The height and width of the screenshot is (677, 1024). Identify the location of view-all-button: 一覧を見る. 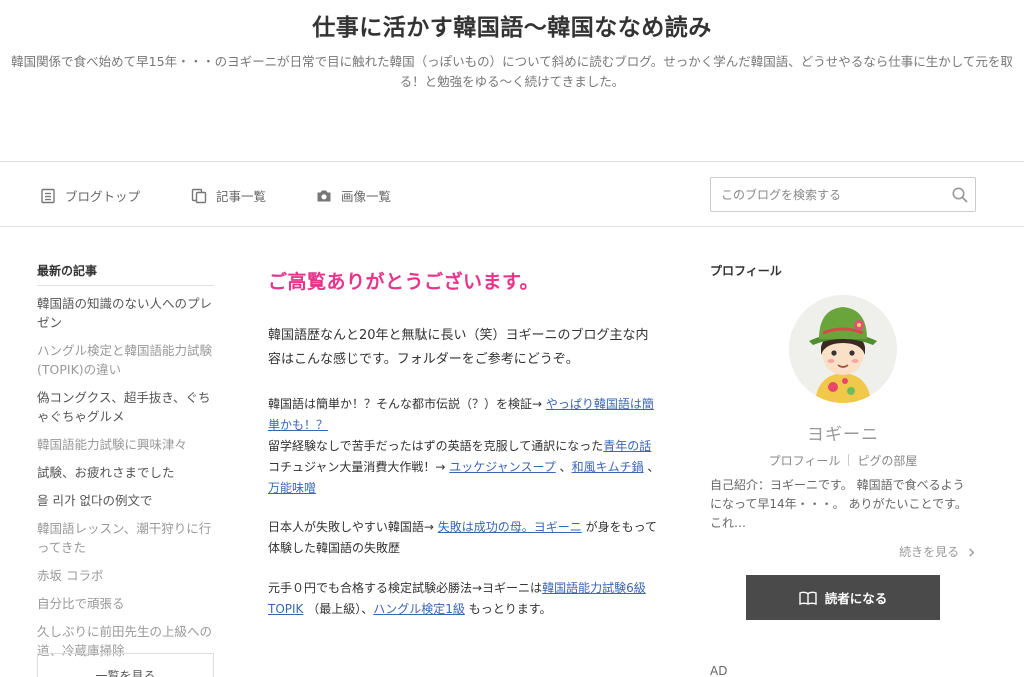
(125, 665).